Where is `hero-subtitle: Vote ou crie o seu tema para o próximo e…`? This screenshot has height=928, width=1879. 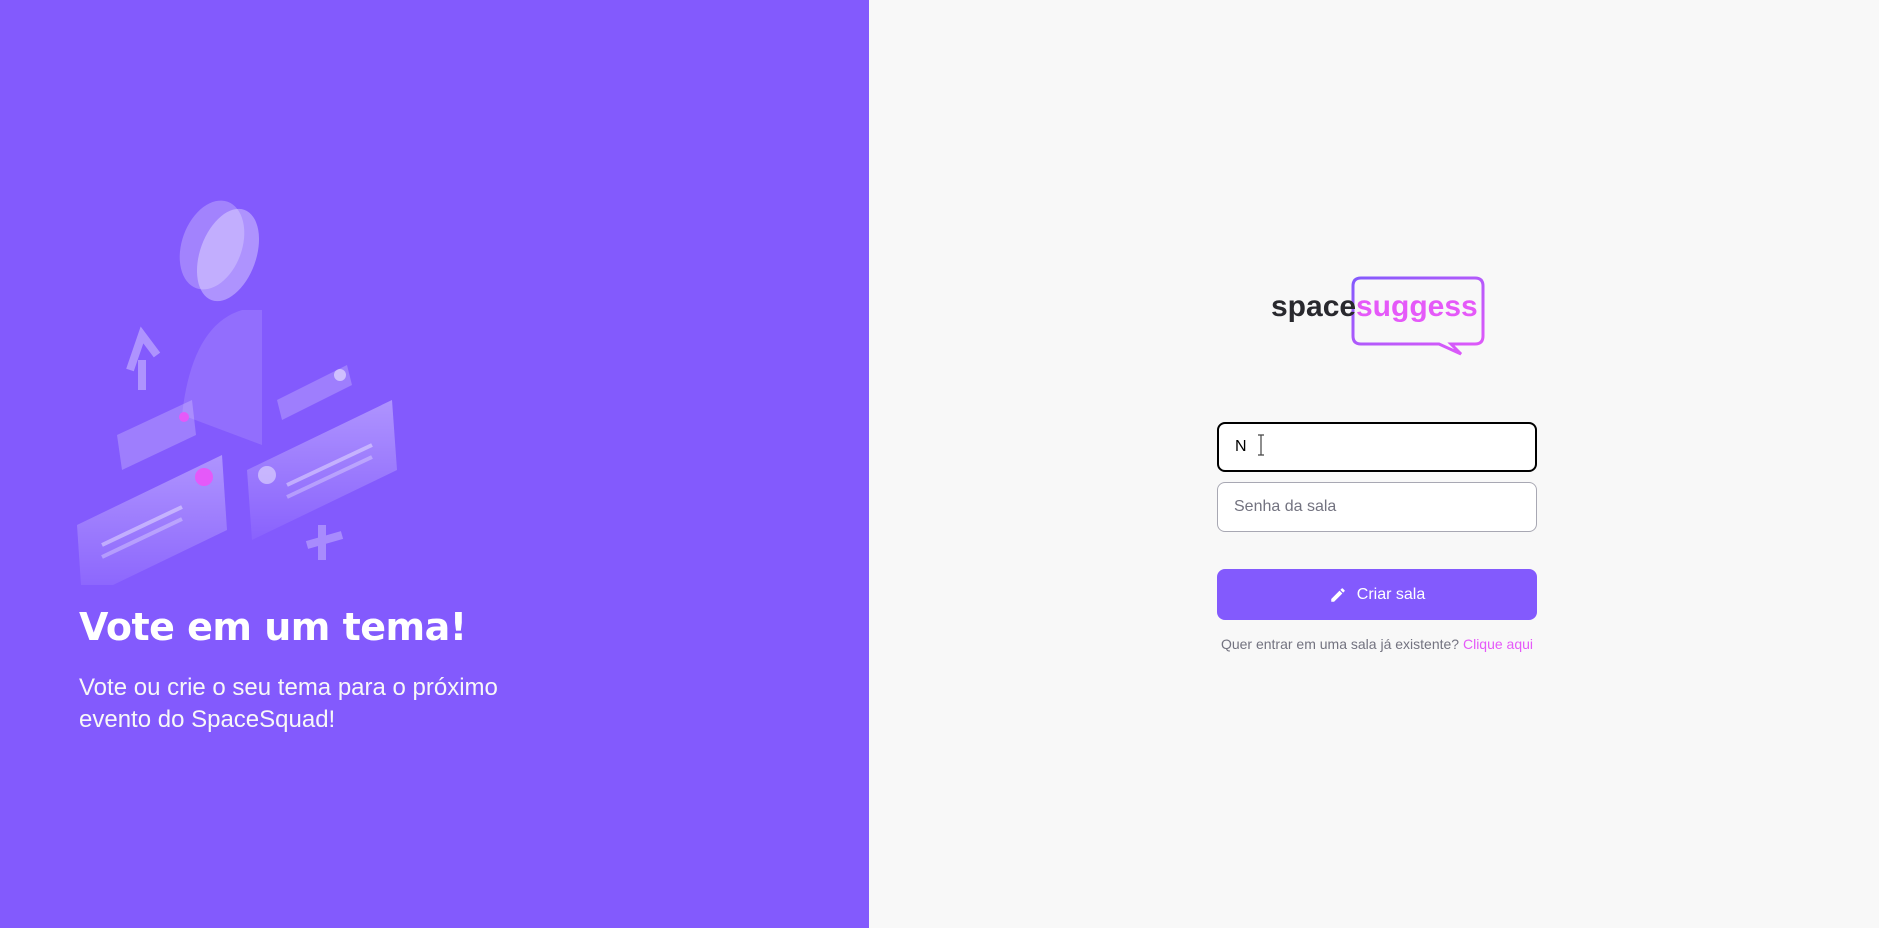 hero-subtitle: Vote ou crie o seu tema para o próximo e… is located at coordinates (288, 703).